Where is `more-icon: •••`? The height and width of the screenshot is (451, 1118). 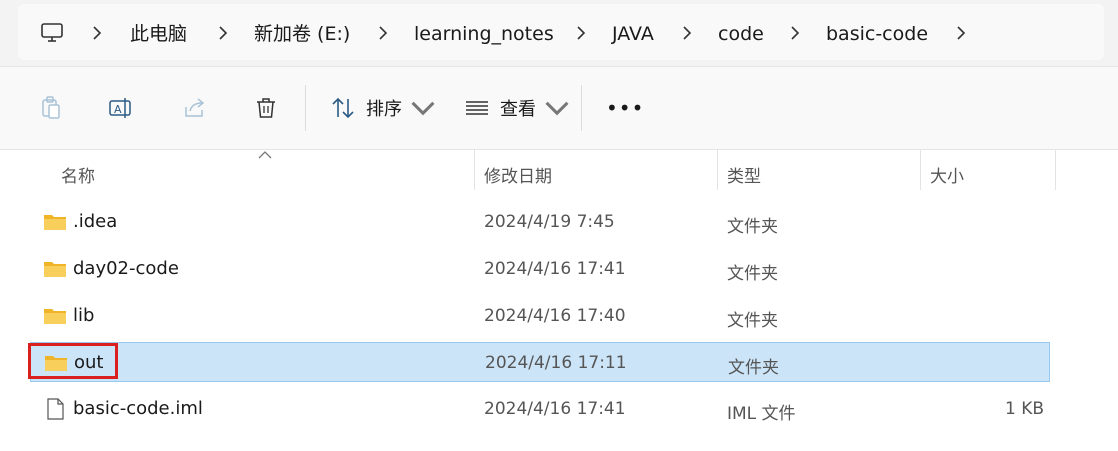 more-icon: ••• is located at coordinates (625, 108).